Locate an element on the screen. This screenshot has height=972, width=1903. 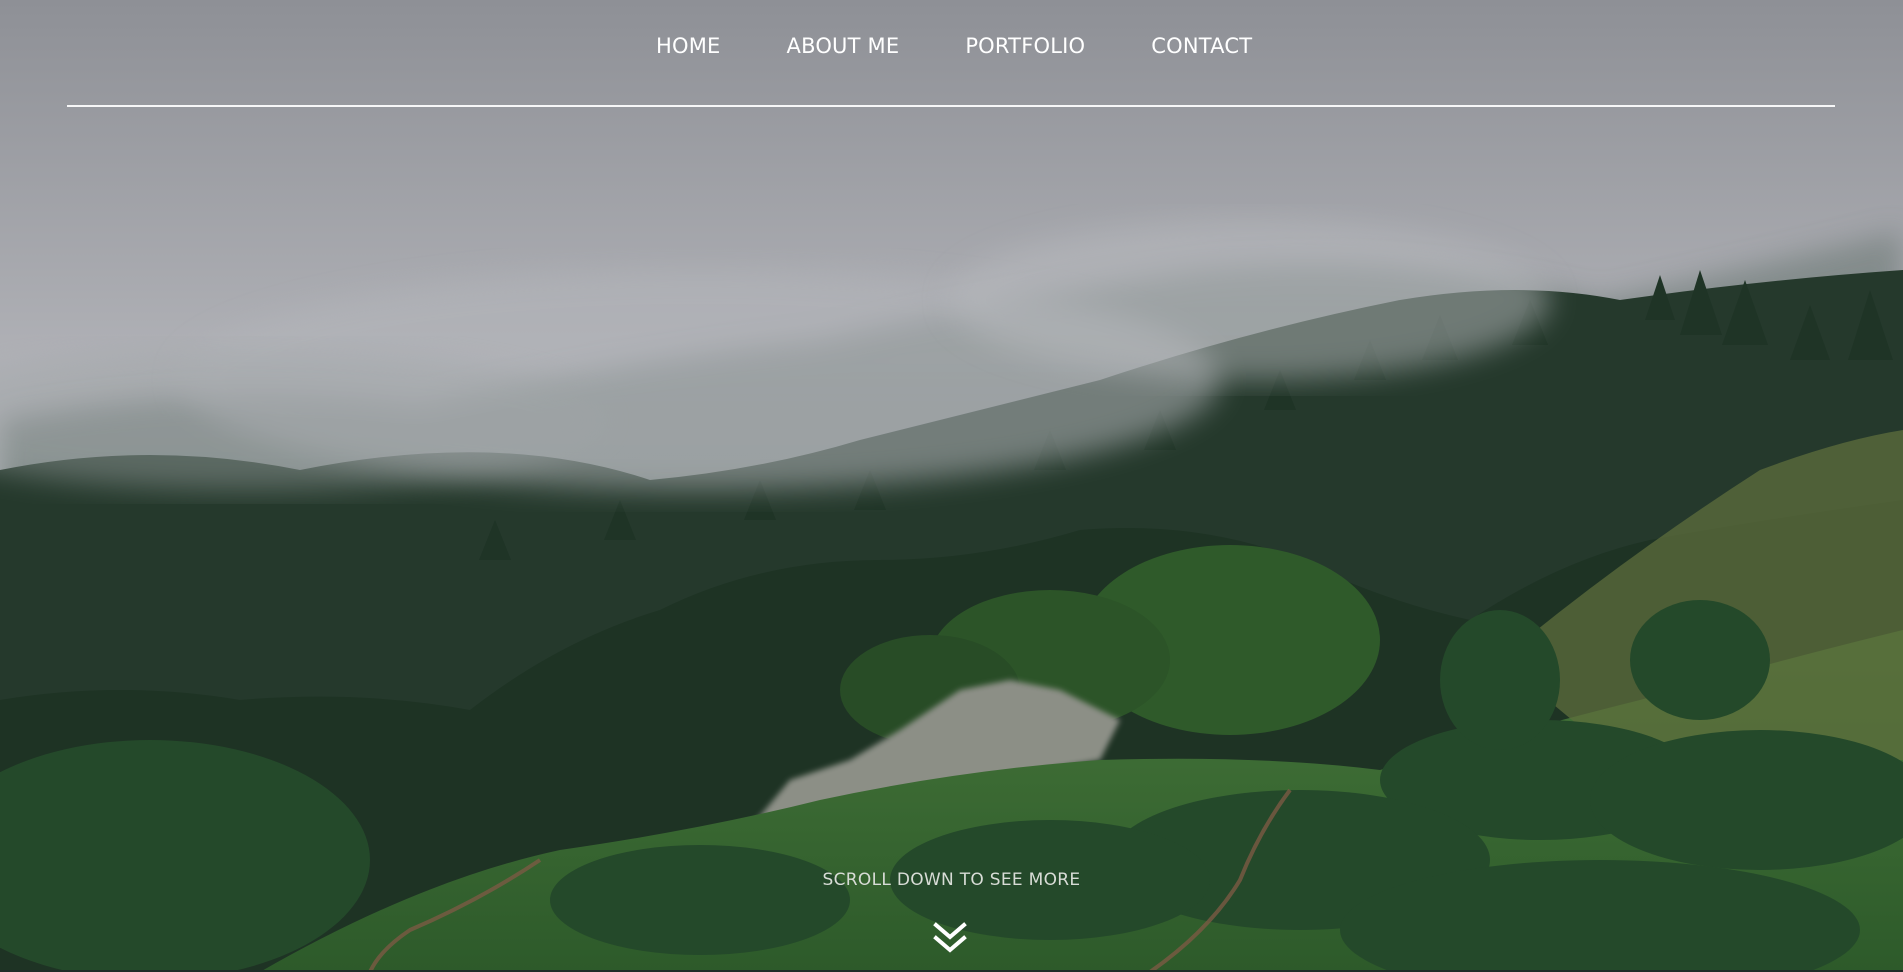
nav-links: HOME ABOUT ME PORTFOLIO CONTACT is located at coordinates (954, 46).